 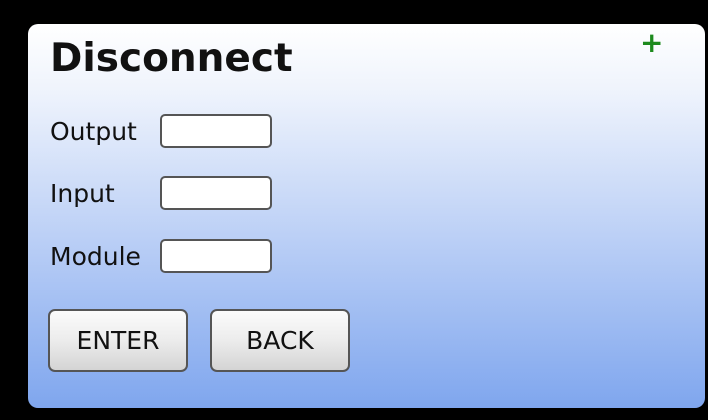 I want to click on input-label: Input, so click(x=82, y=193).